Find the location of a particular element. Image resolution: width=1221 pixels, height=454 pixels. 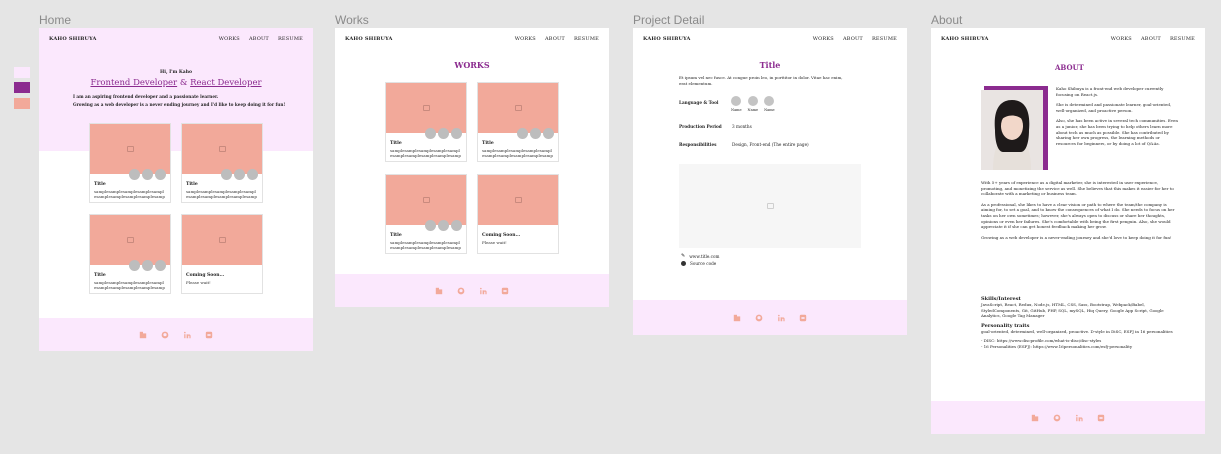

period-value: 3 months is located at coordinates (742, 126).